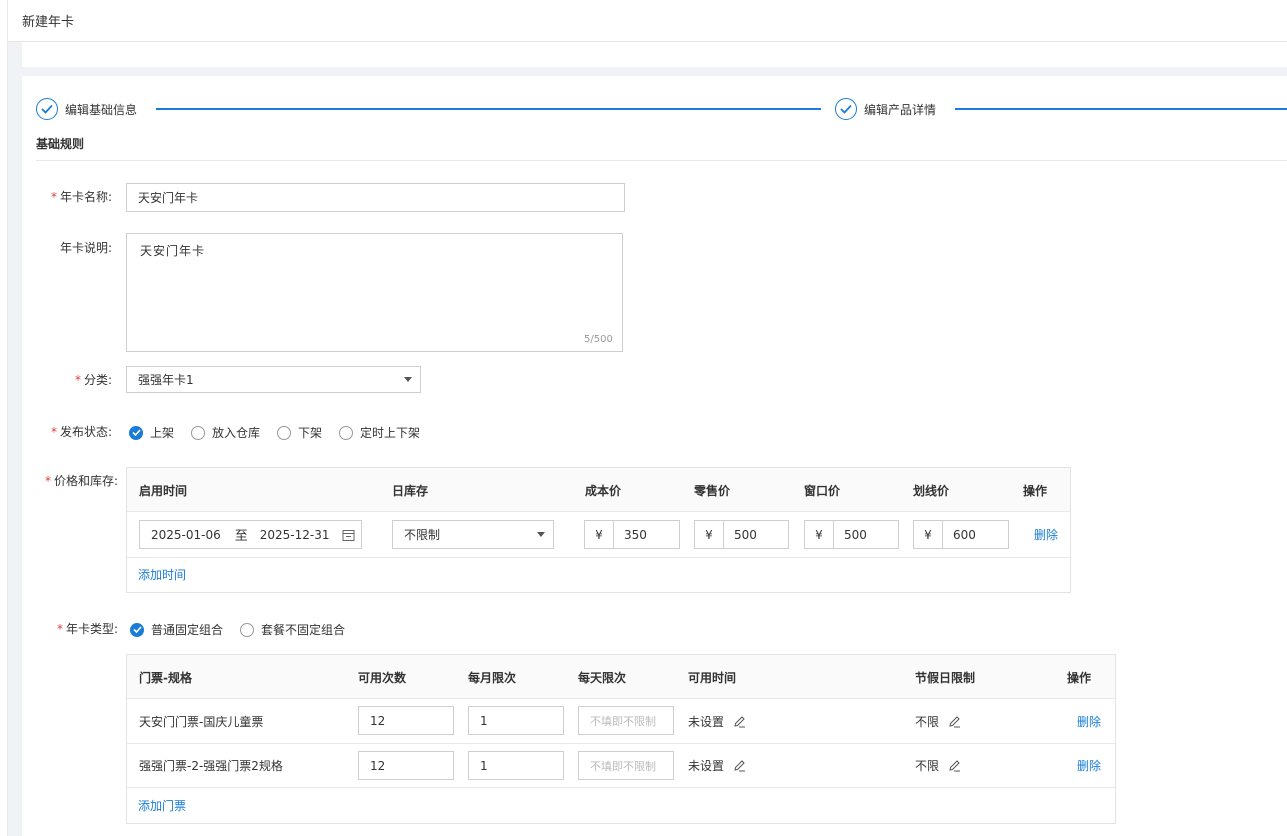 The width and height of the screenshot is (1287, 836). Describe the element at coordinates (603, 491) in the screenshot. I see `col-cost: 成本价` at that location.